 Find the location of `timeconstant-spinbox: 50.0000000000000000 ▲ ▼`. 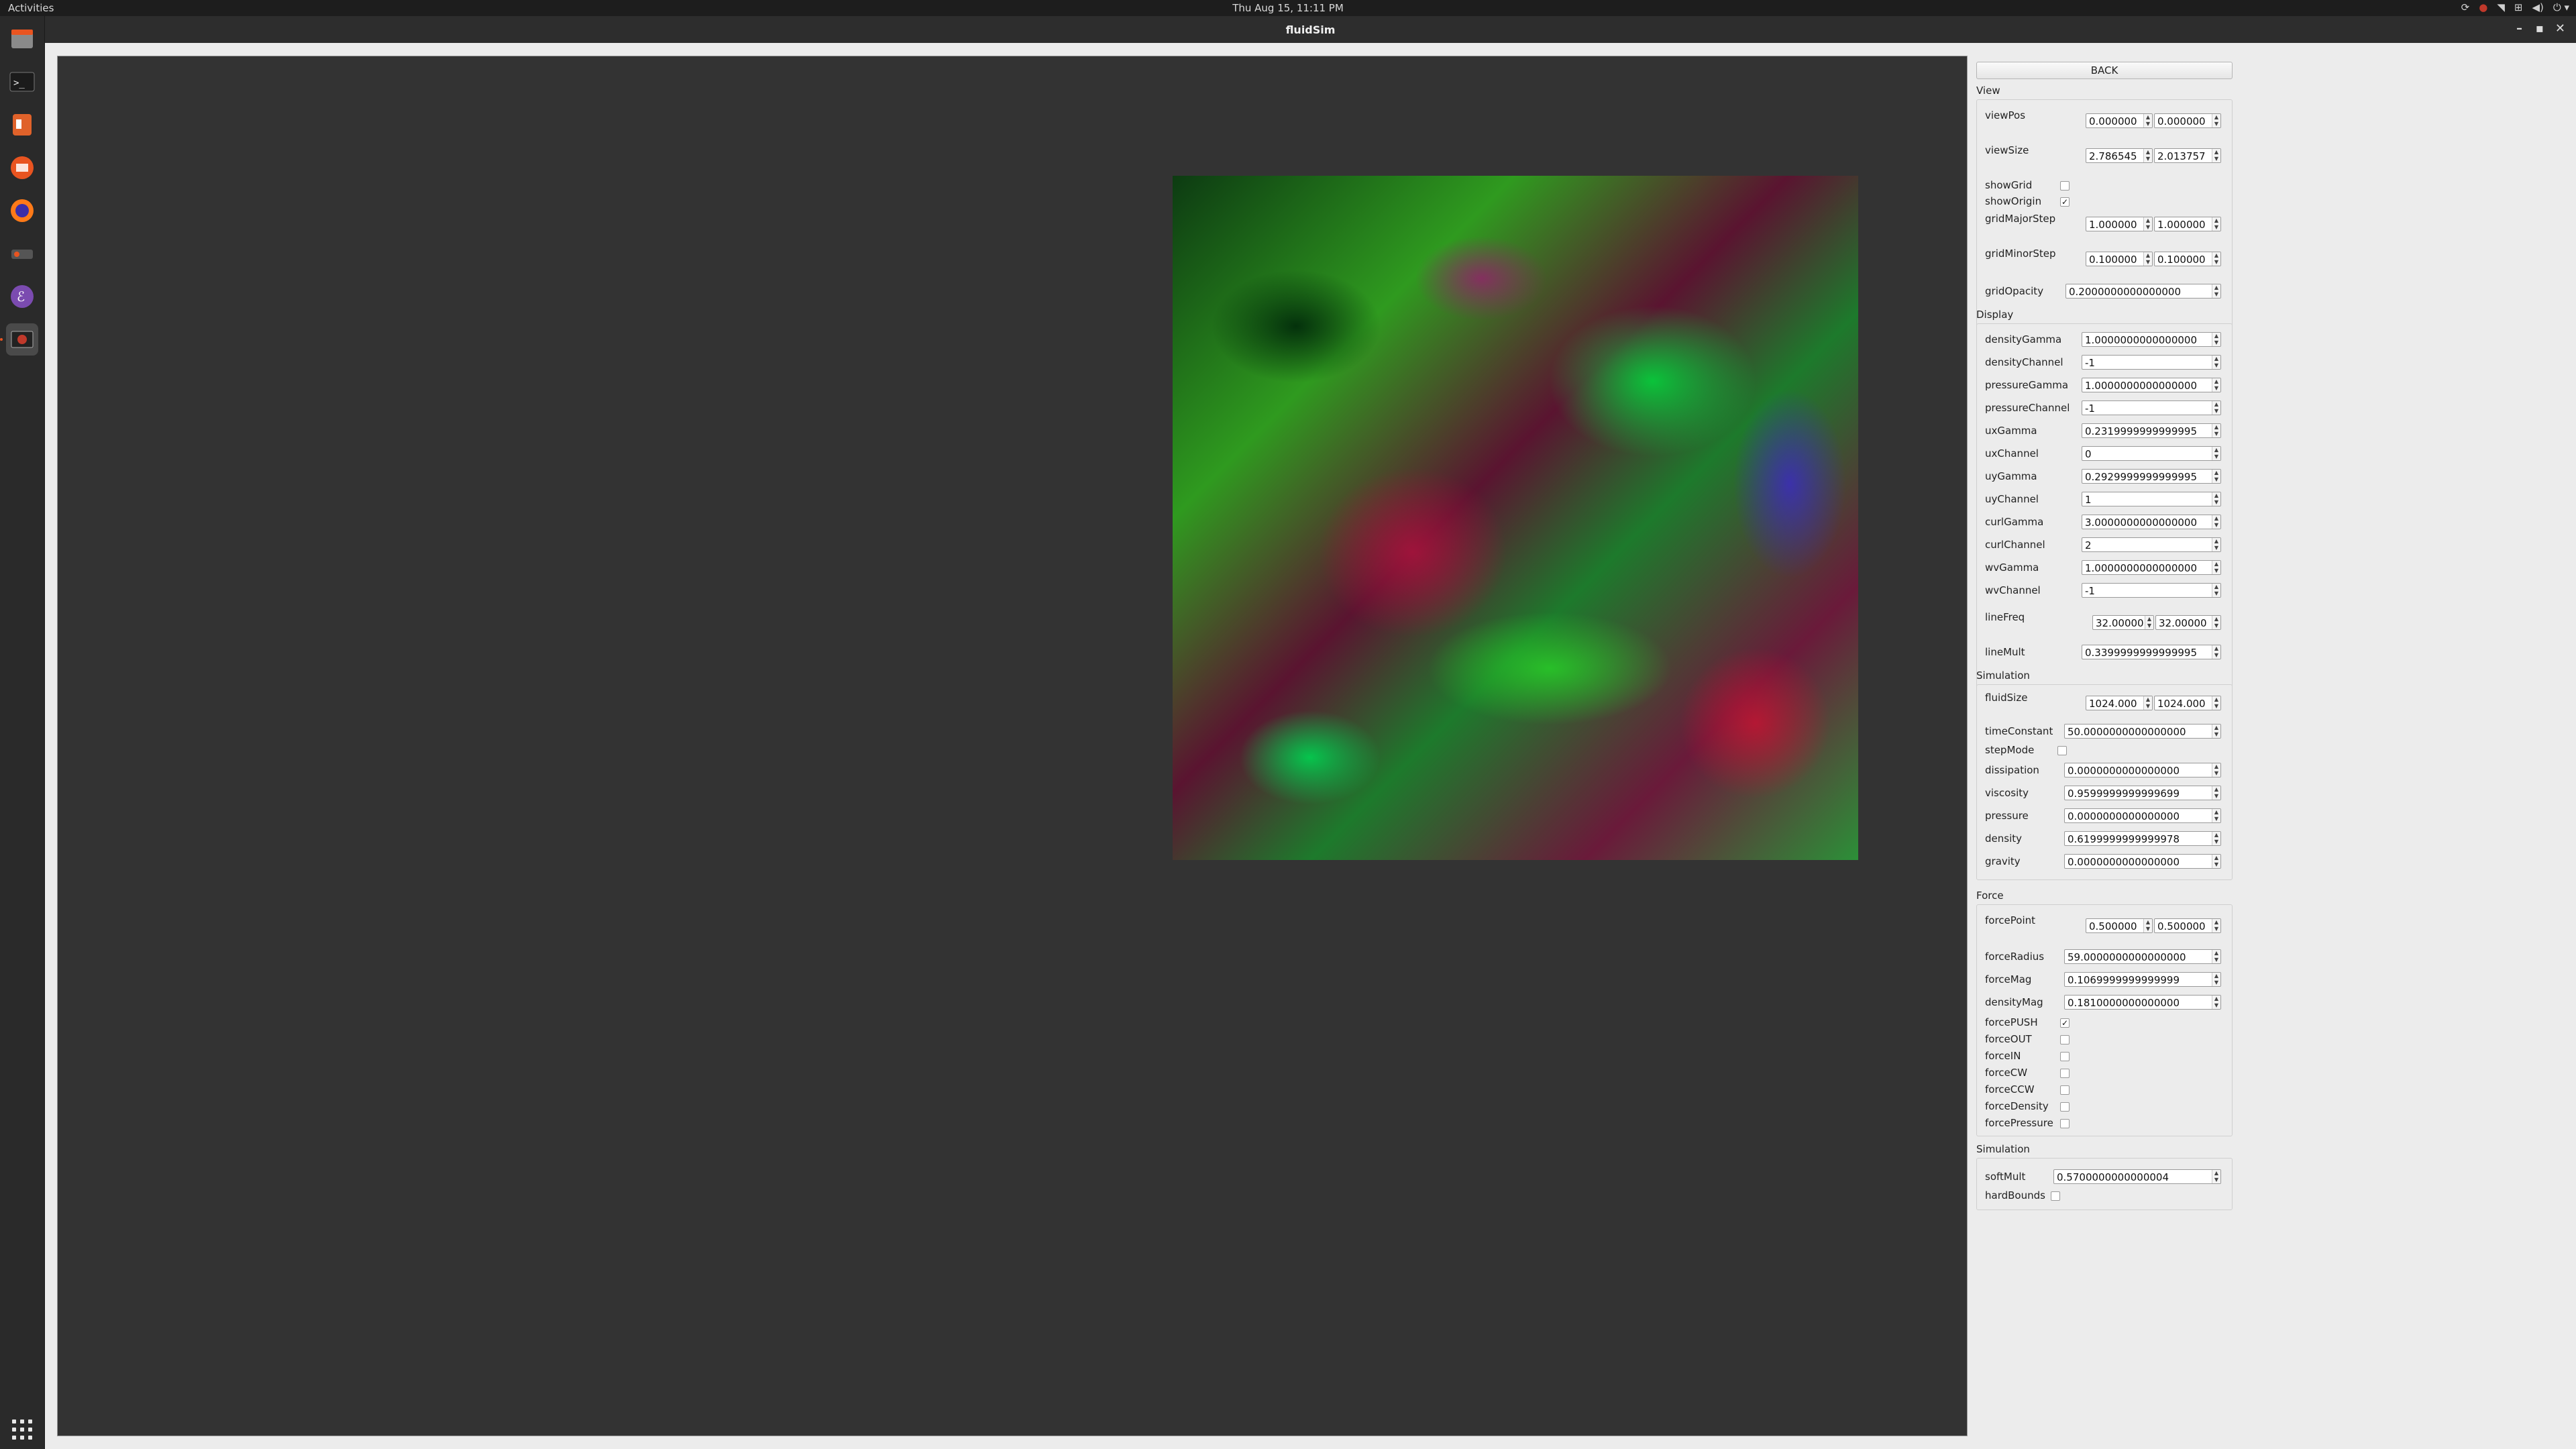

timeconstant-spinbox: 50.0000000000000000 ▲ ▼ is located at coordinates (2142, 731).